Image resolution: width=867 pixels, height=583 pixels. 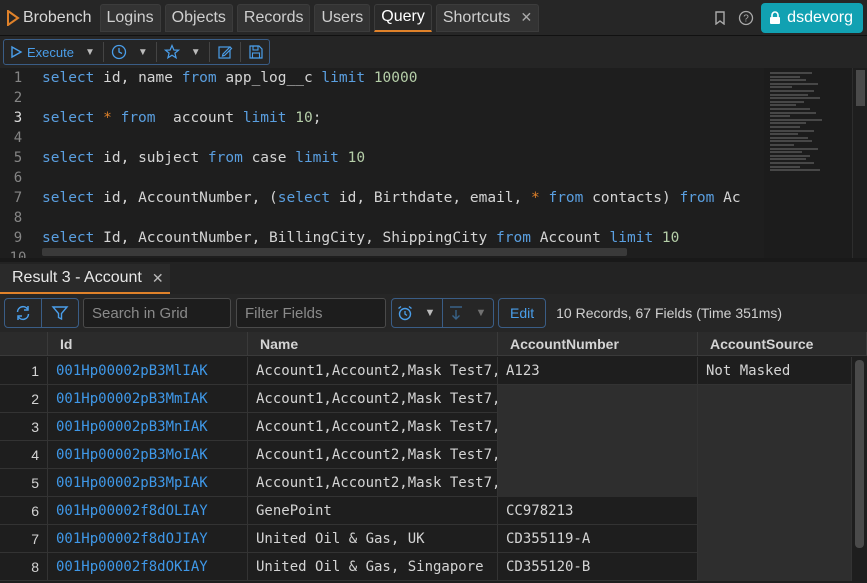 I want to click on edit-icon, so click(x=225, y=52).